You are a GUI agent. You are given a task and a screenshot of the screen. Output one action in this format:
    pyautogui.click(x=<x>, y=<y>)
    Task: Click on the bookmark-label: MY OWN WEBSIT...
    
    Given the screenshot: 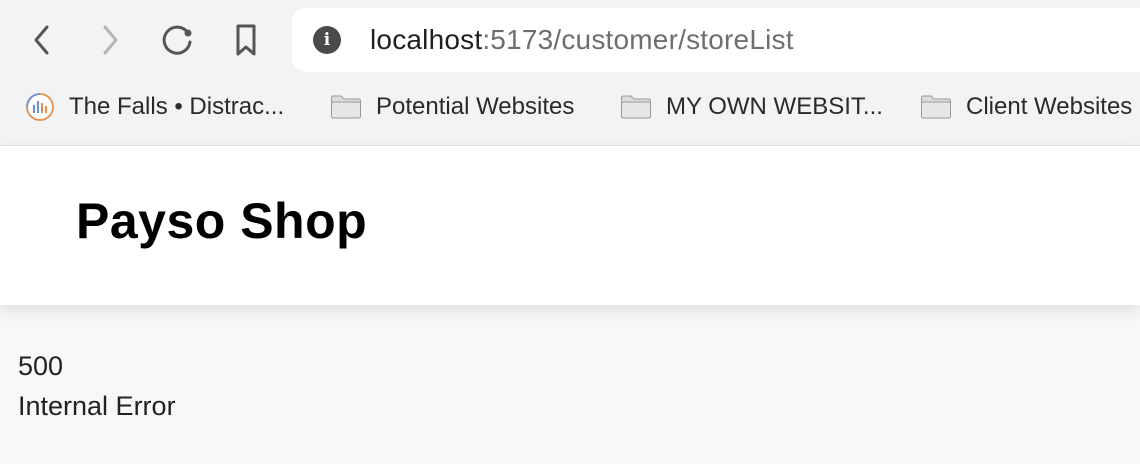 What is the action you would take?
    pyautogui.click(x=774, y=106)
    